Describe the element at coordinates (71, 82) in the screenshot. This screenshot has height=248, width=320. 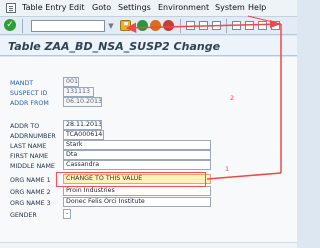
I see `mandt-field: 001` at that location.